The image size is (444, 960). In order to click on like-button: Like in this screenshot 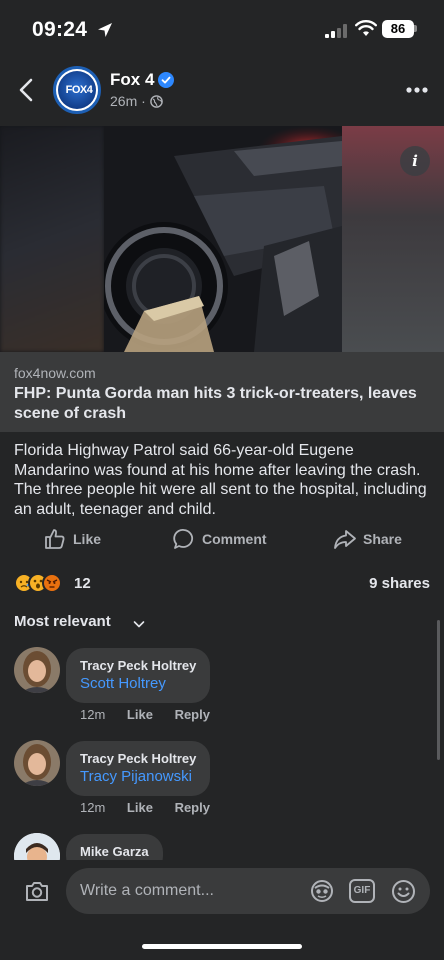, I will do `click(72, 539)`.